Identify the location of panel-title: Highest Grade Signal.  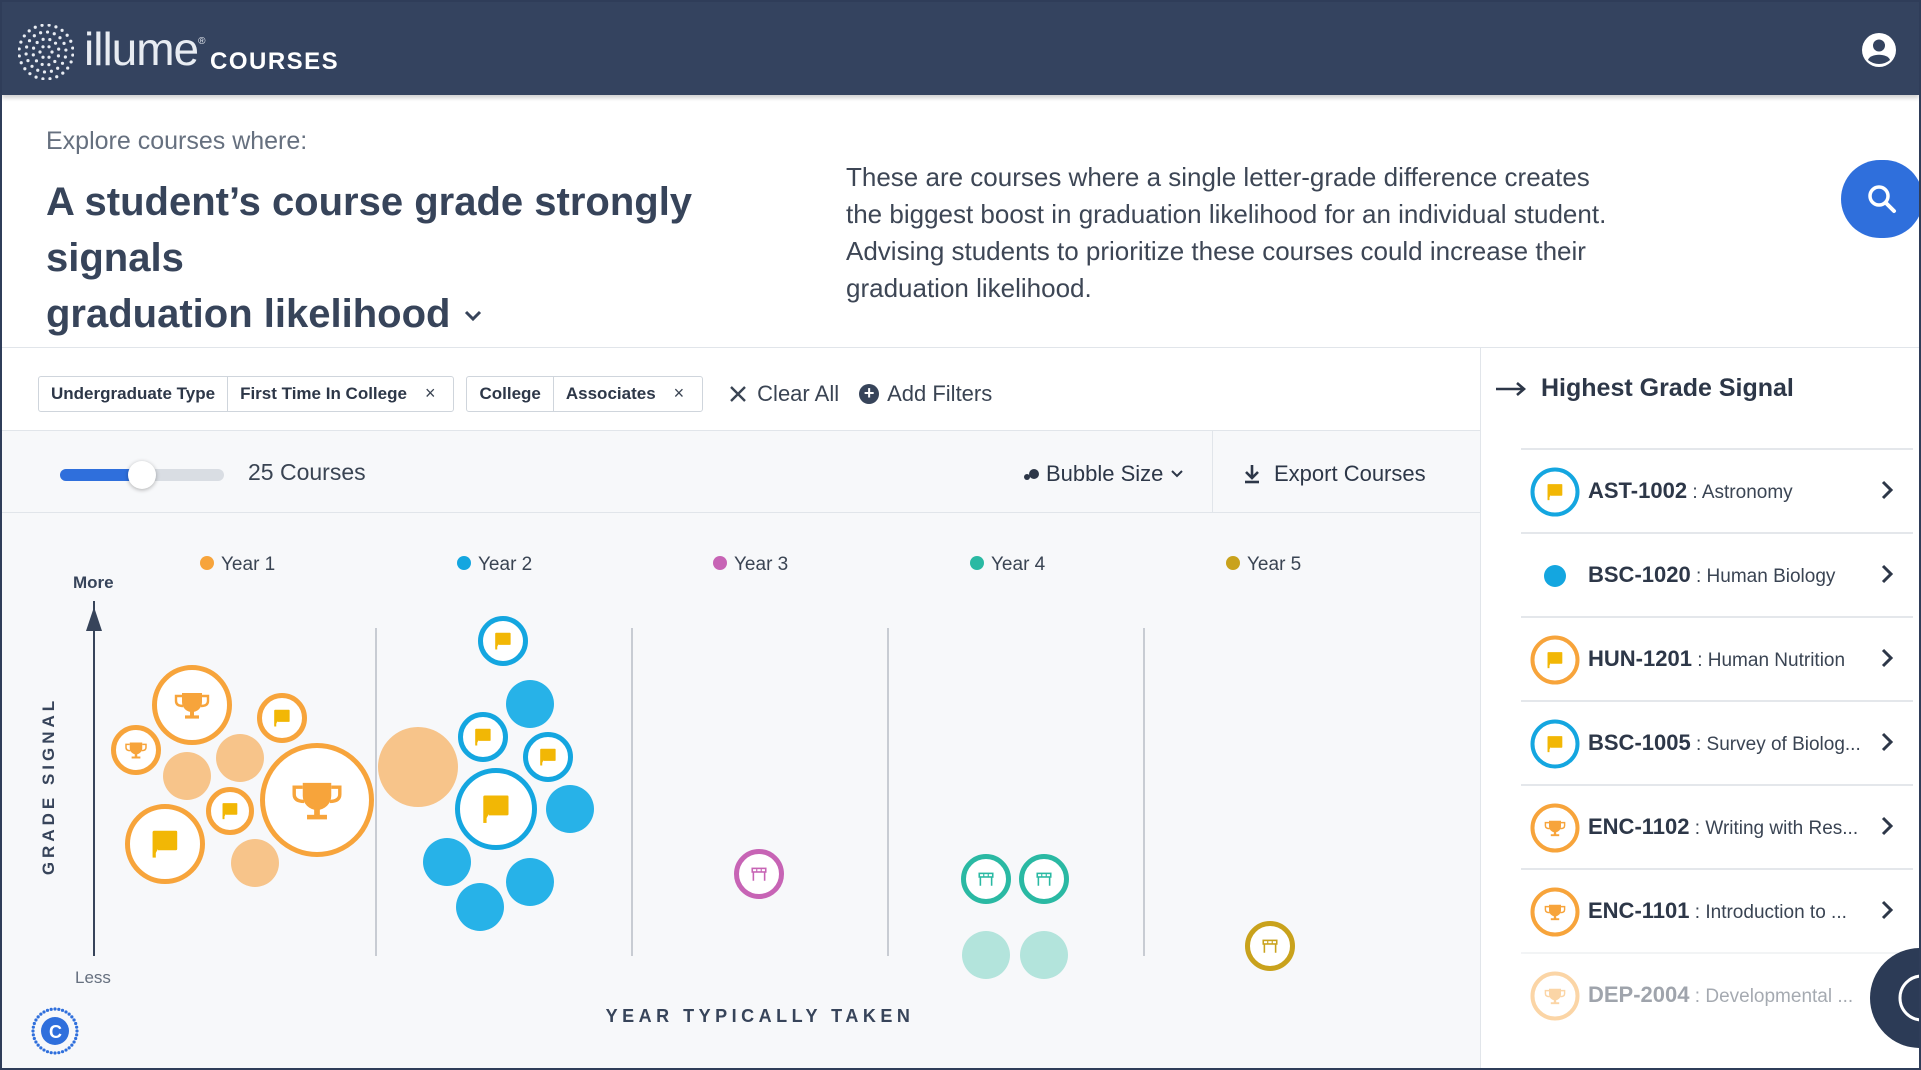
(1644, 388).